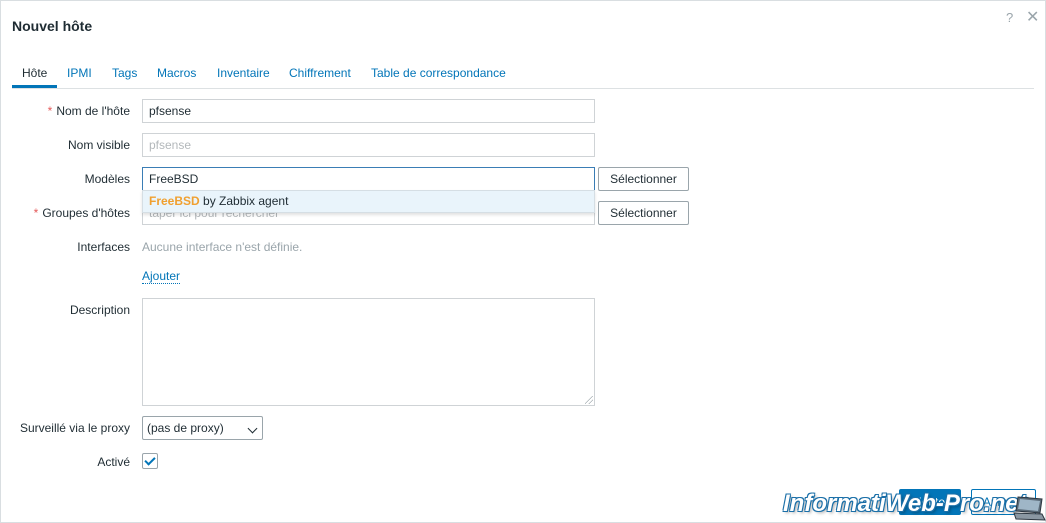 The image size is (1046, 523). What do you see at coordinates (368, 179) in the screenshot?
I see `templates-input: FreeBSD` at bounding box center [368, 179].